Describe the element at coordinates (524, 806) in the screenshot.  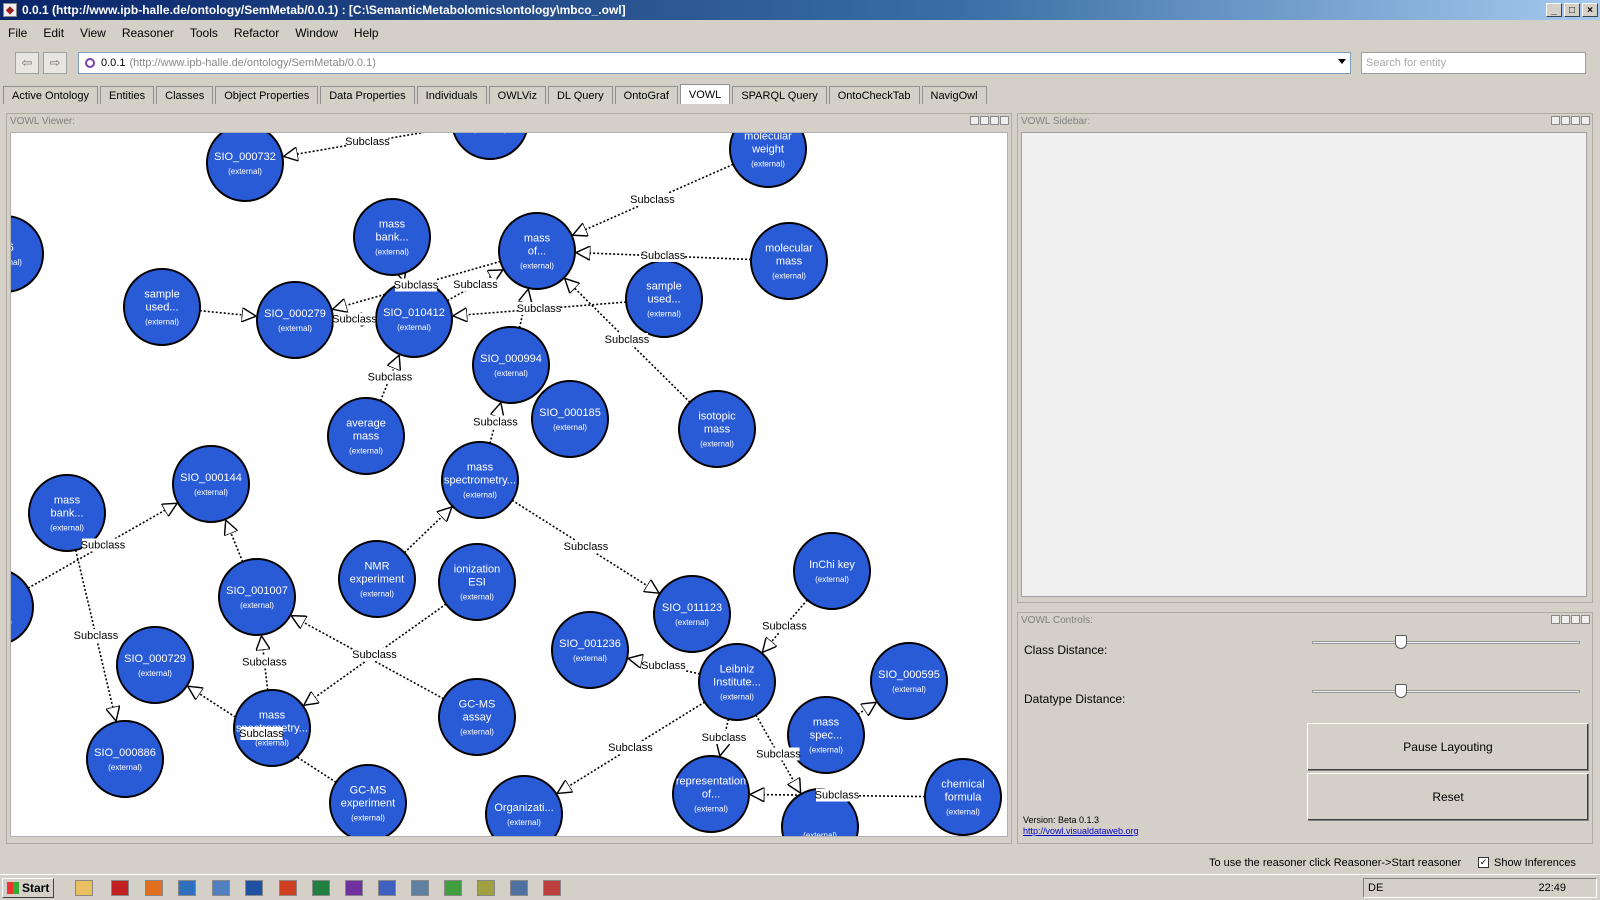
I see `class-node: Organizati... (external)` at that location.